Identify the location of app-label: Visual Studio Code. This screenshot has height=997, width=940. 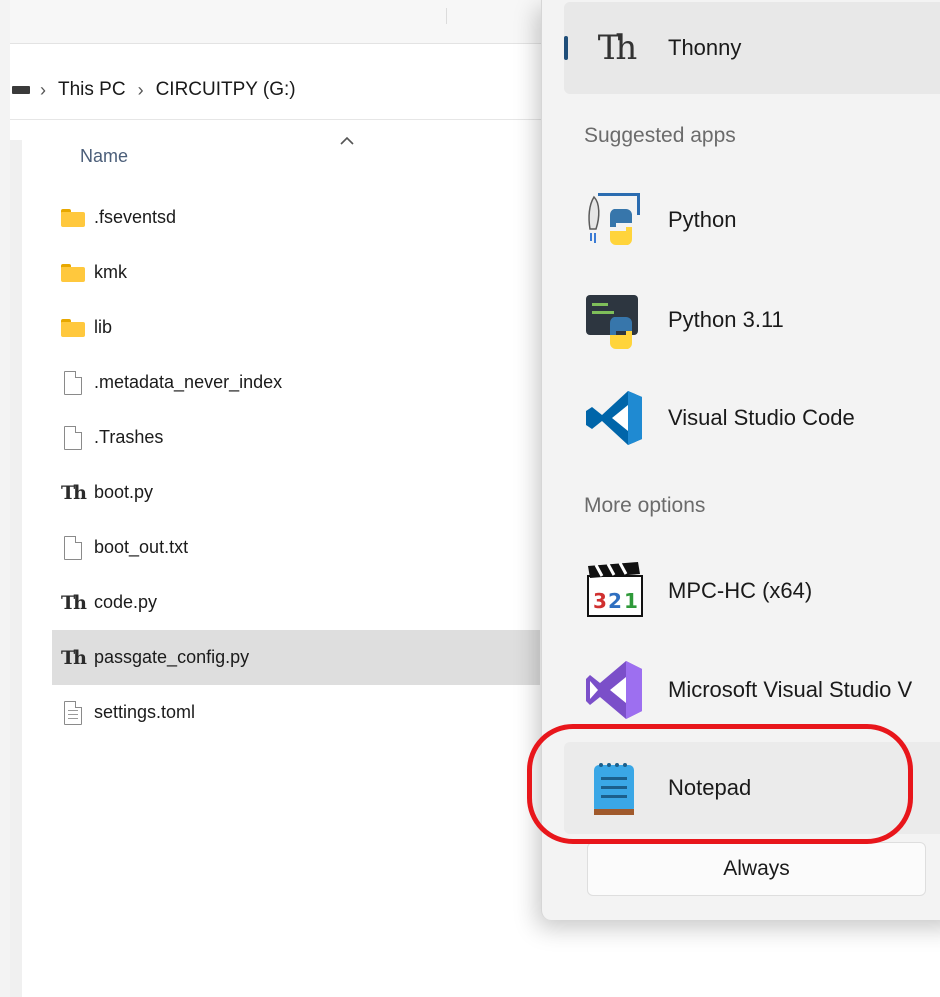
(761, 417).